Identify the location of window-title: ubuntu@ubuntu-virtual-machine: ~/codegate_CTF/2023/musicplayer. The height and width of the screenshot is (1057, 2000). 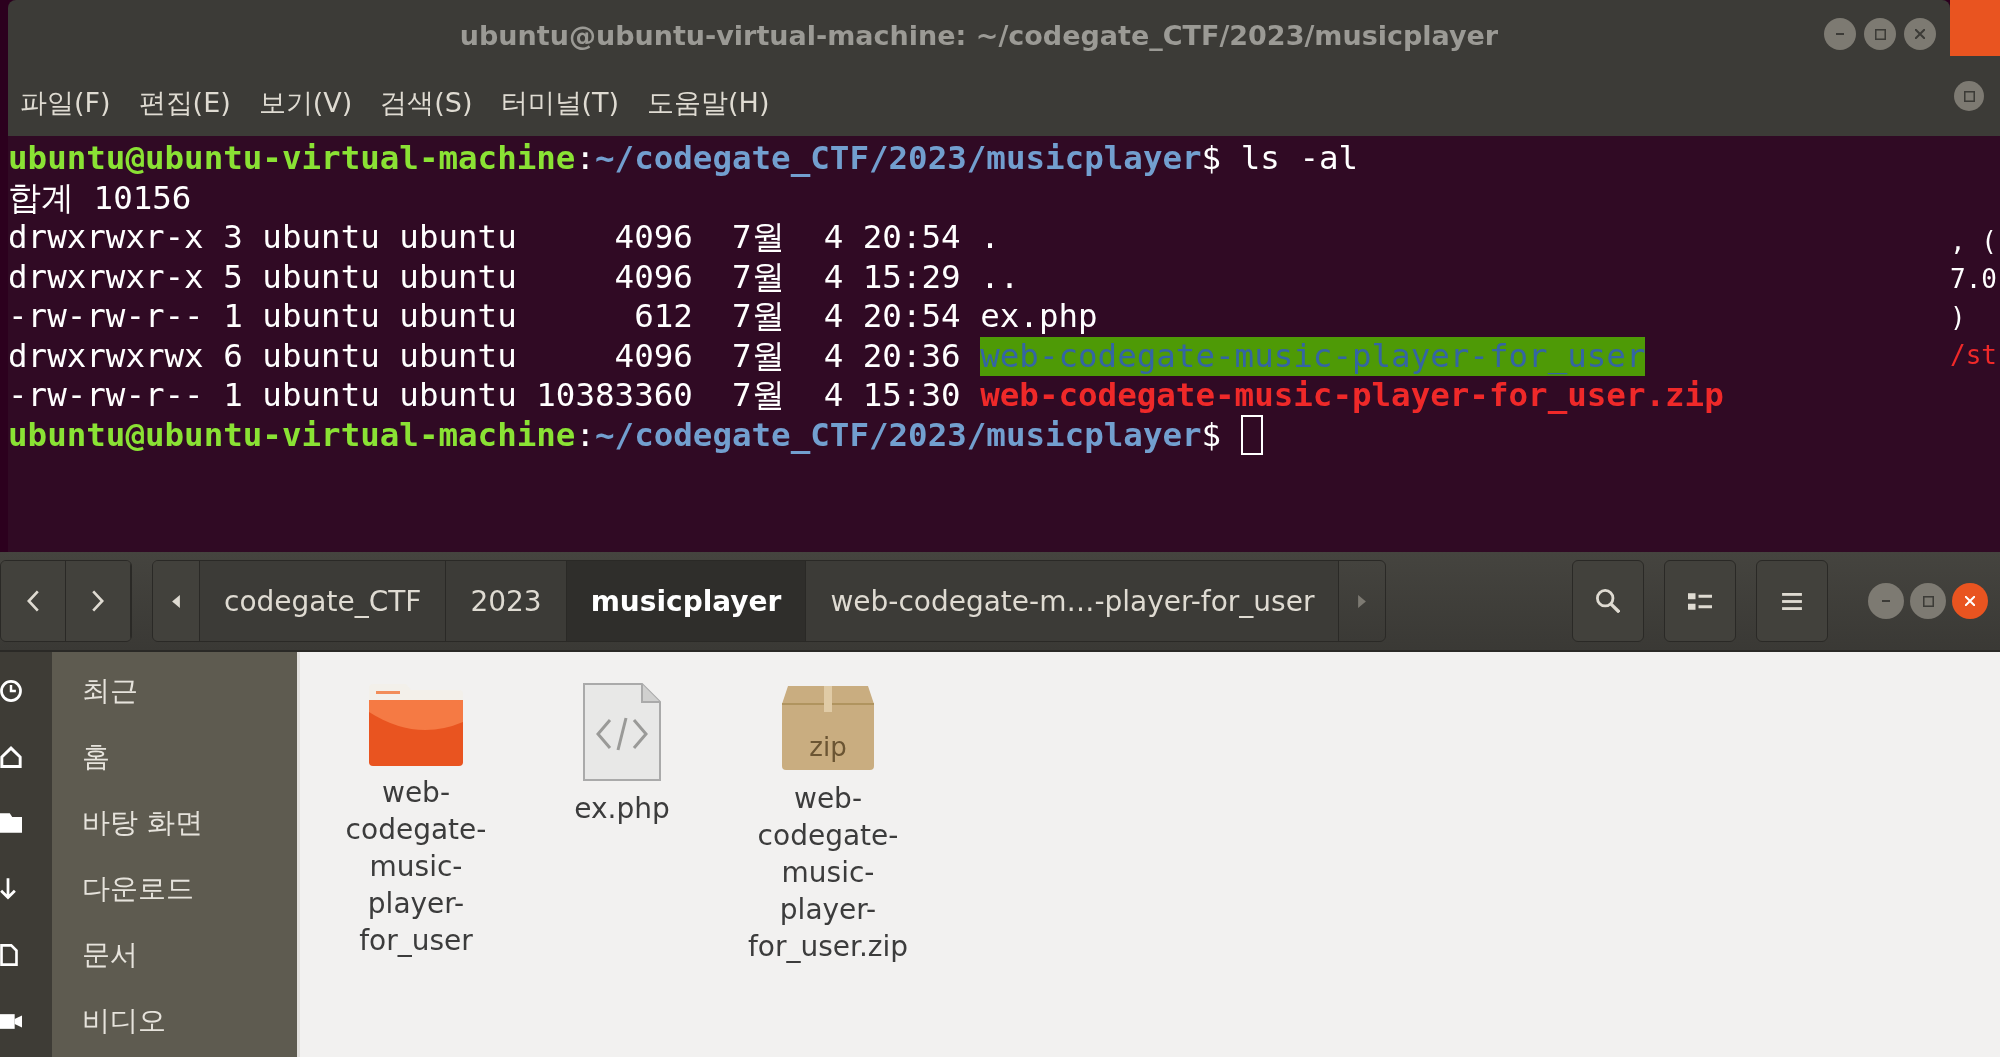
(979, 35).